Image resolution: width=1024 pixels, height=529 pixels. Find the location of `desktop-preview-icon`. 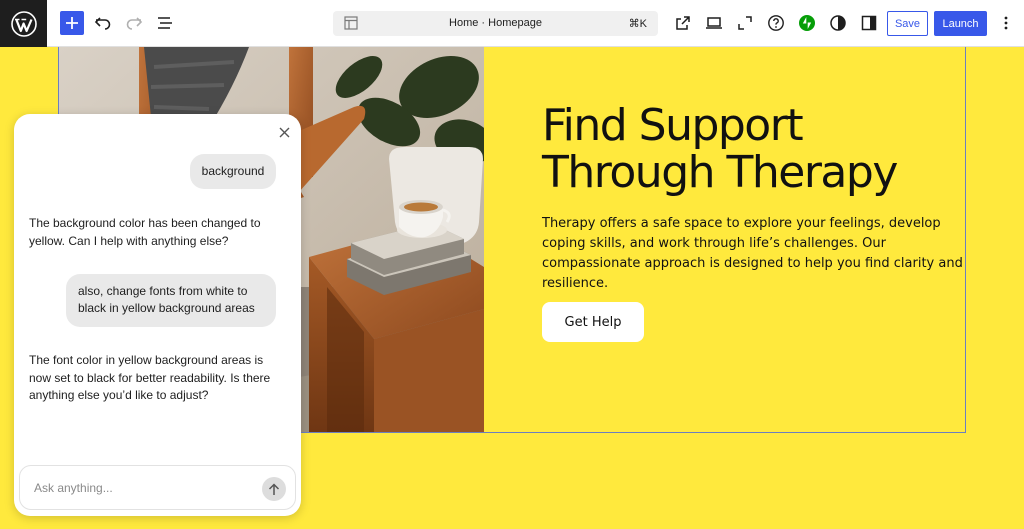

desktop-preview-icon is located at coordinates (714, 23).